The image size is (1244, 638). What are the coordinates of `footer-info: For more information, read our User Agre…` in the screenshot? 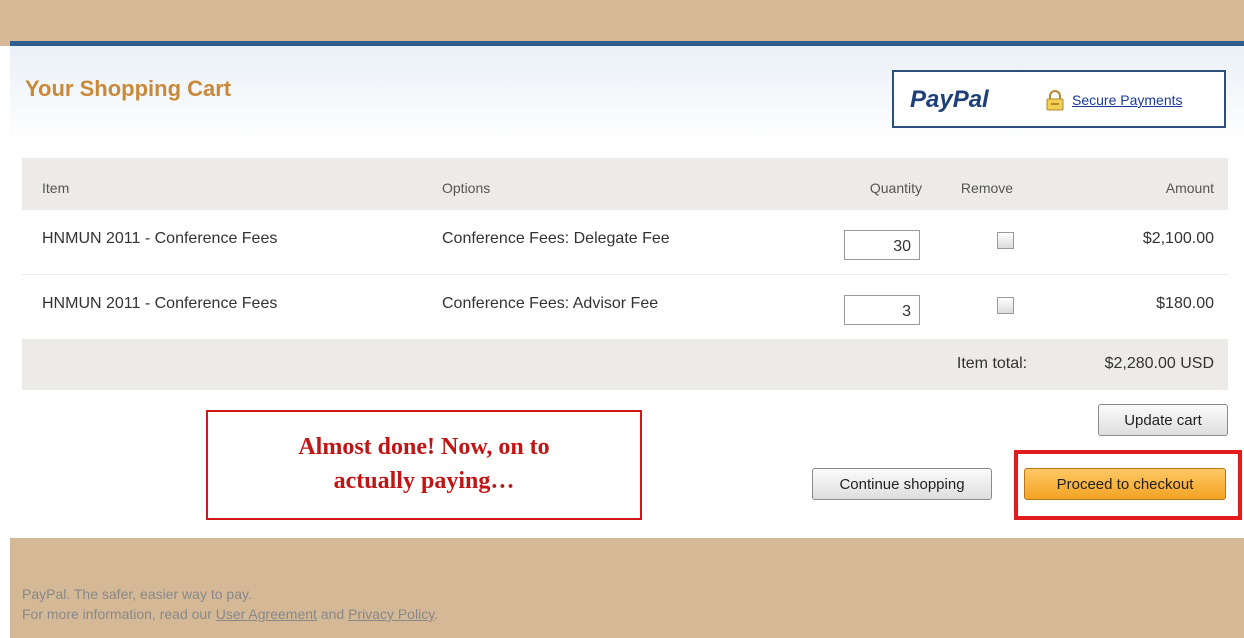 It's located at (230, 614).